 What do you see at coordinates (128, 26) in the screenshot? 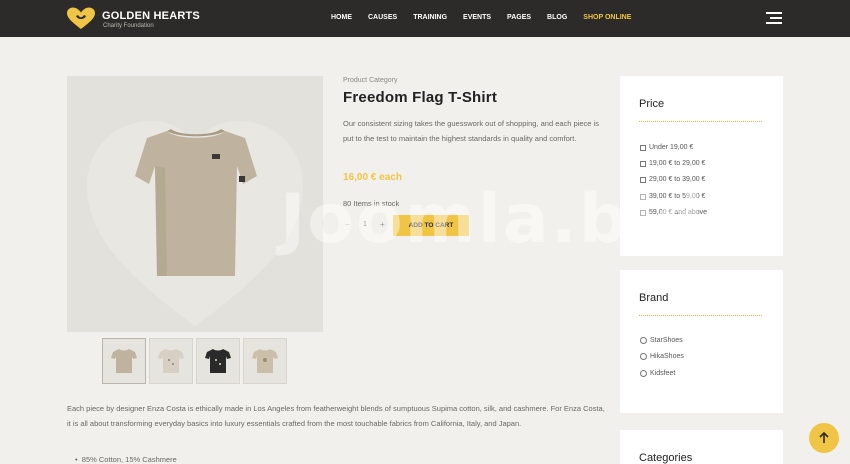
I see `logo-subtitle: Charity Foundation` at bounding box center [128, 26].